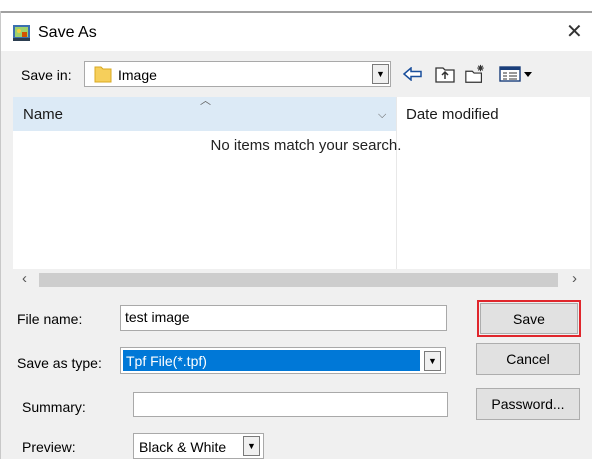 Image resolution: width=592 pixels, height=459 pixels. What do you see at coordinates (103, 73) in the screenshot?
I see `folder-icon` at bounding box center [103, 73].